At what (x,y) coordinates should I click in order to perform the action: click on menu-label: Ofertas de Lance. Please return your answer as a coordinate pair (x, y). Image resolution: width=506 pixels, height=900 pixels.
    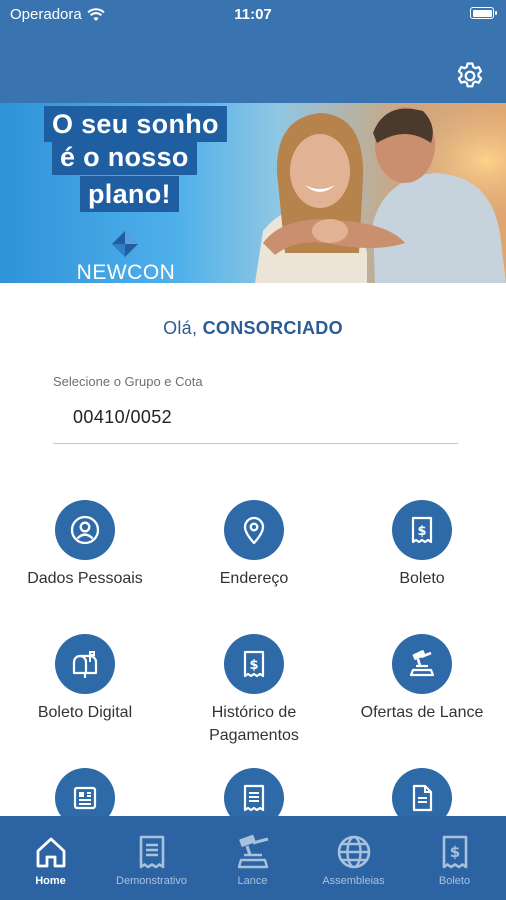
    Looking at the image, I should click on (422, 712).